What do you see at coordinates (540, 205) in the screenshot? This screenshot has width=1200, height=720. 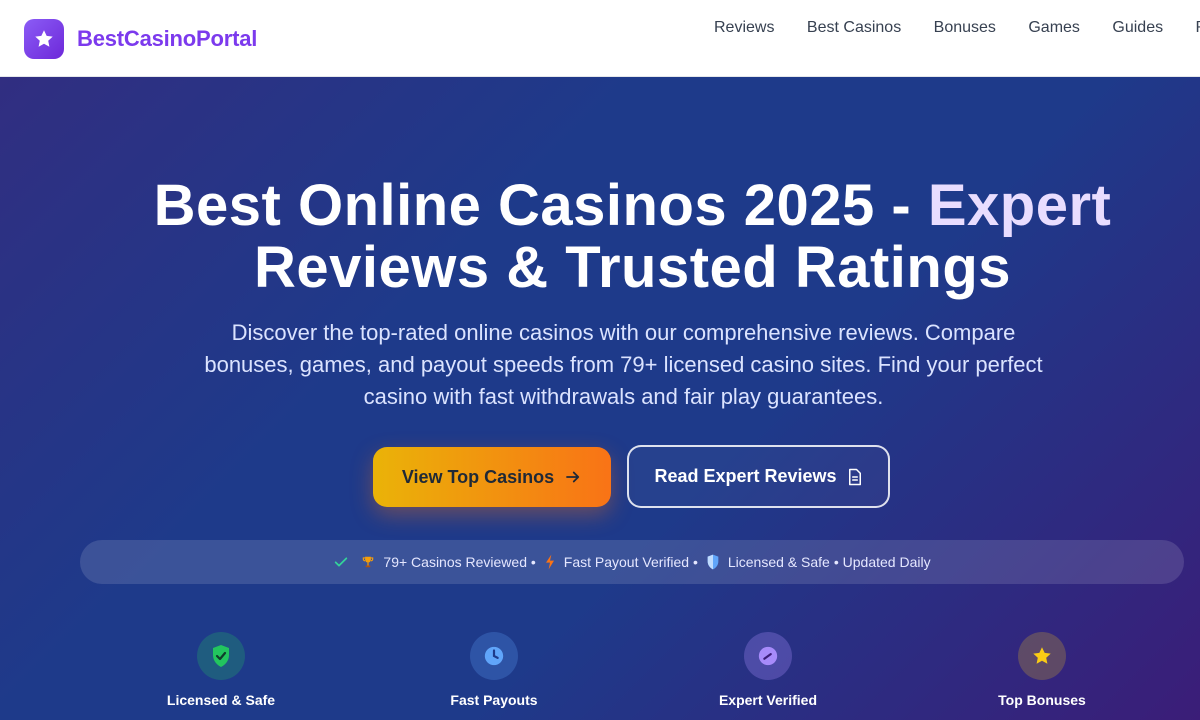 I see `hero-title-main: Best Online Casinos 2025 -` at bounding box center [540, 205].